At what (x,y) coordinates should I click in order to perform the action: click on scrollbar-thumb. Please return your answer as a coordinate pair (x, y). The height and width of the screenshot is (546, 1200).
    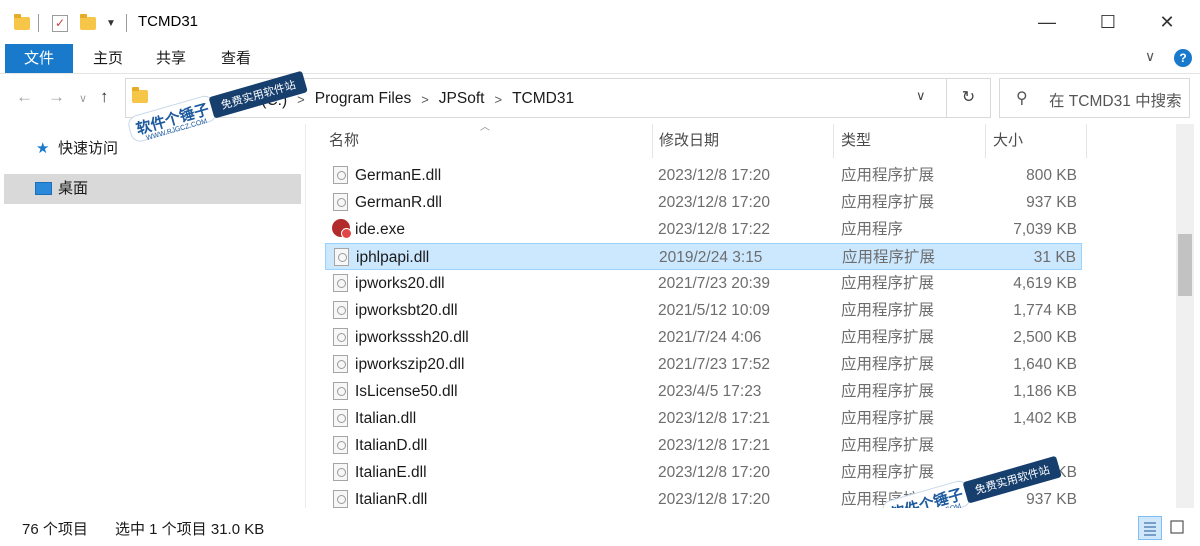
    Looking at the image, I should click on (1185, 265).